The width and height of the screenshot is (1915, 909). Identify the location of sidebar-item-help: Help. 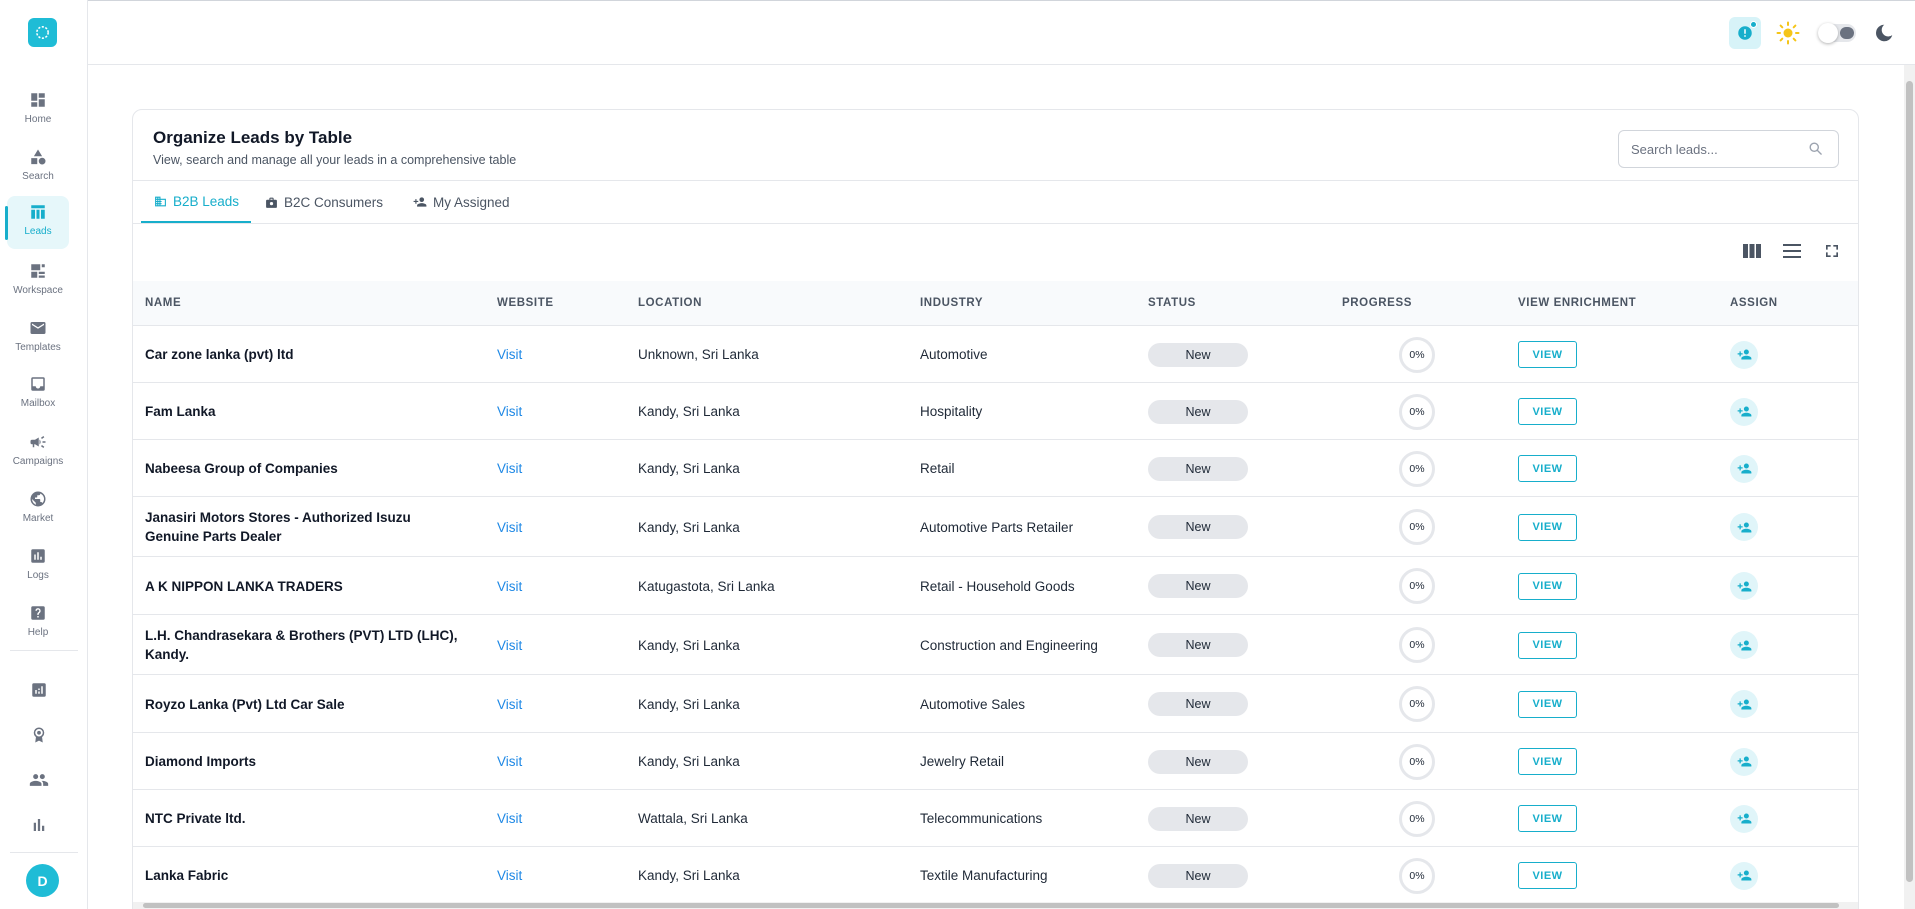
(38, 623).